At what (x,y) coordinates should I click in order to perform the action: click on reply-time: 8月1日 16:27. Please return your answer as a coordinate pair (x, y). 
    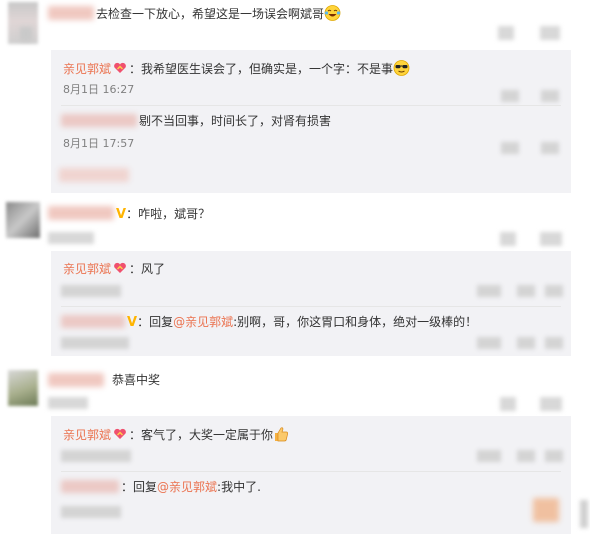
    Looking at the image, I should click on (99, 89).